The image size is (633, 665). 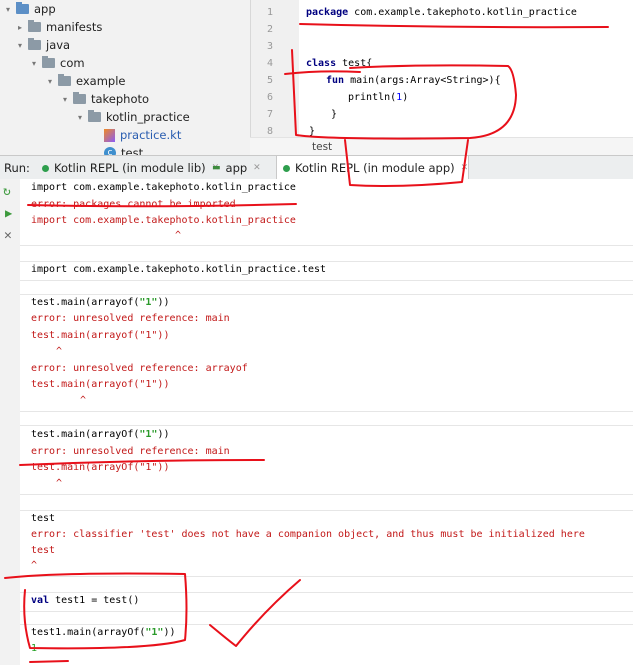 What do you see at coordinates (20, 27) in the screenshot?
I see `chevron-right-icon: ▸` at bounding box center [20, 27].